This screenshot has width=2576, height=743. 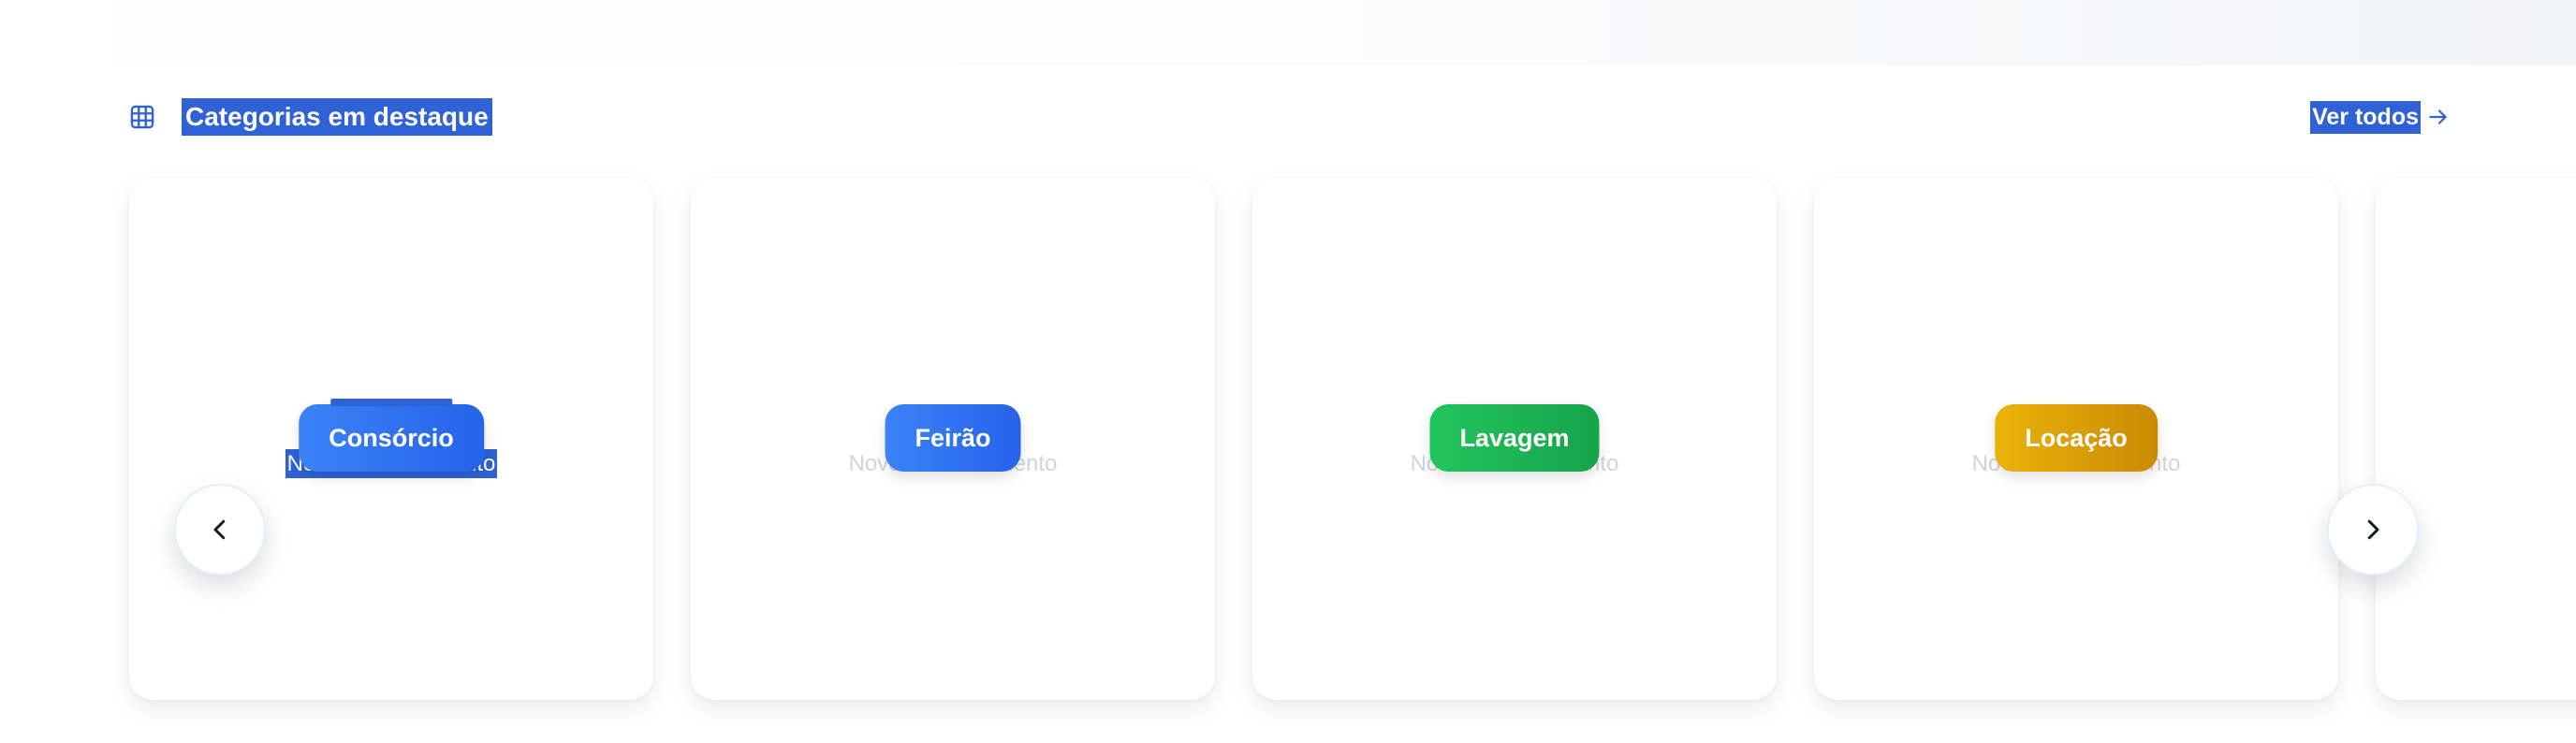 What do you see at coordinates (1288, 33) in the screenshot?
I see `top-bar-fade` at bounding box center [1288, 33].